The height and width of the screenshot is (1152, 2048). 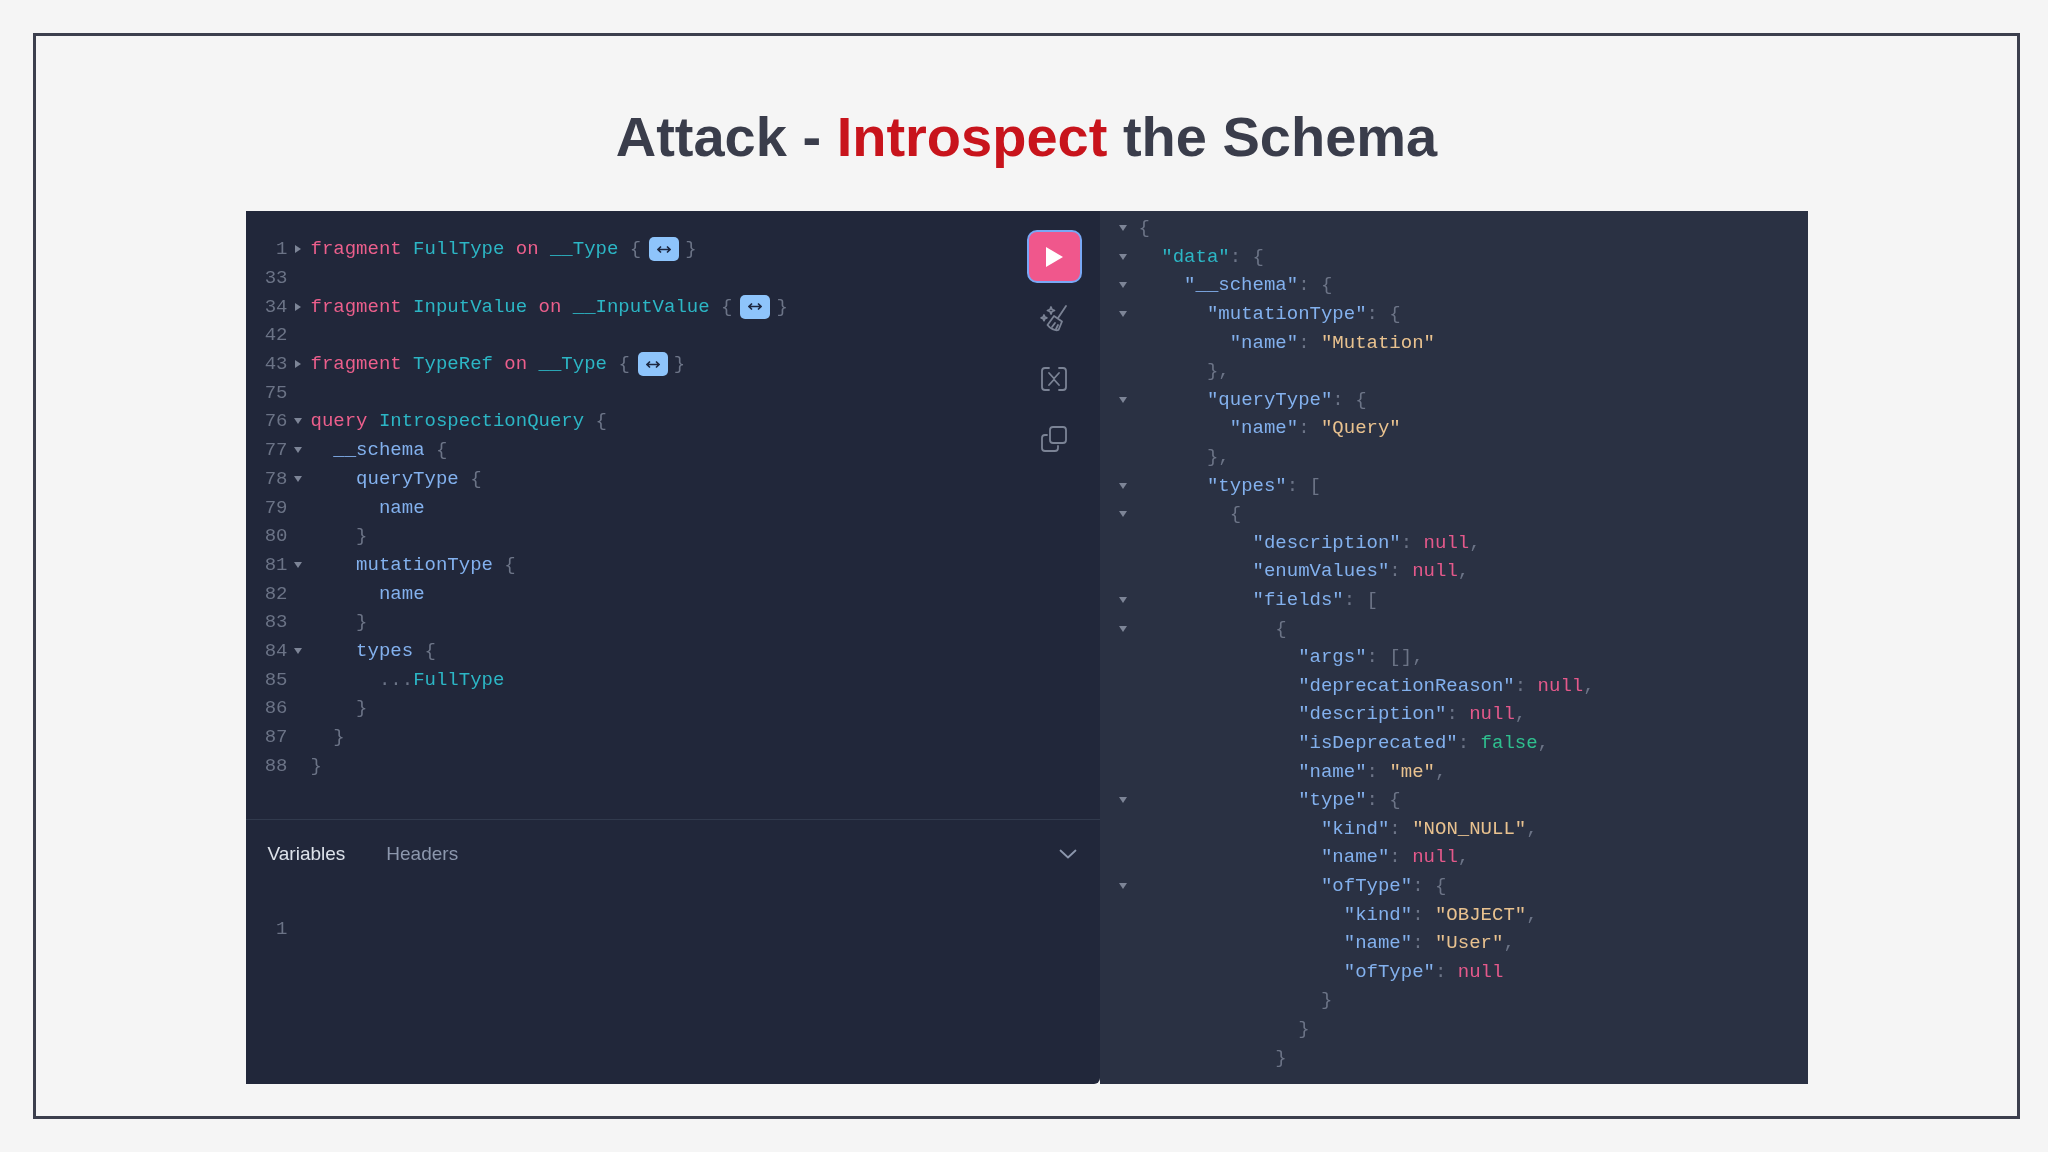 What do you see at coordinates (276, 278) in the screenshot?
I see `line-number: 33` at bounding box center [276, 278].